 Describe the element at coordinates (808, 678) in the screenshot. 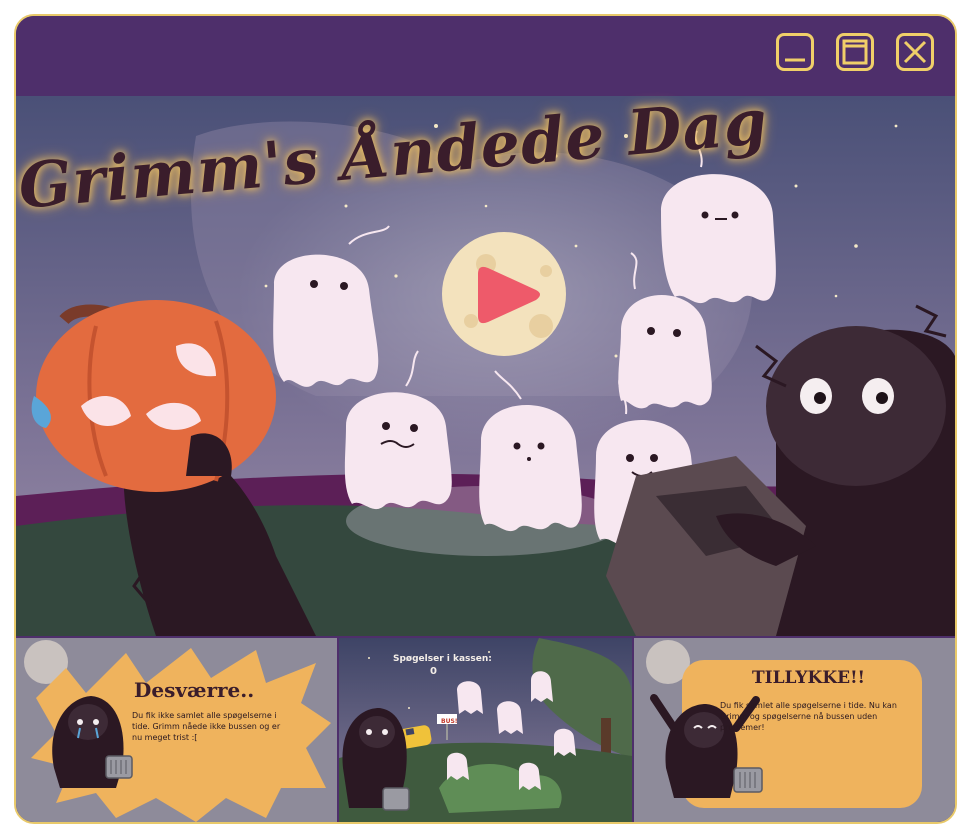

I see `win-title: TILLYKKE!!` at that location.